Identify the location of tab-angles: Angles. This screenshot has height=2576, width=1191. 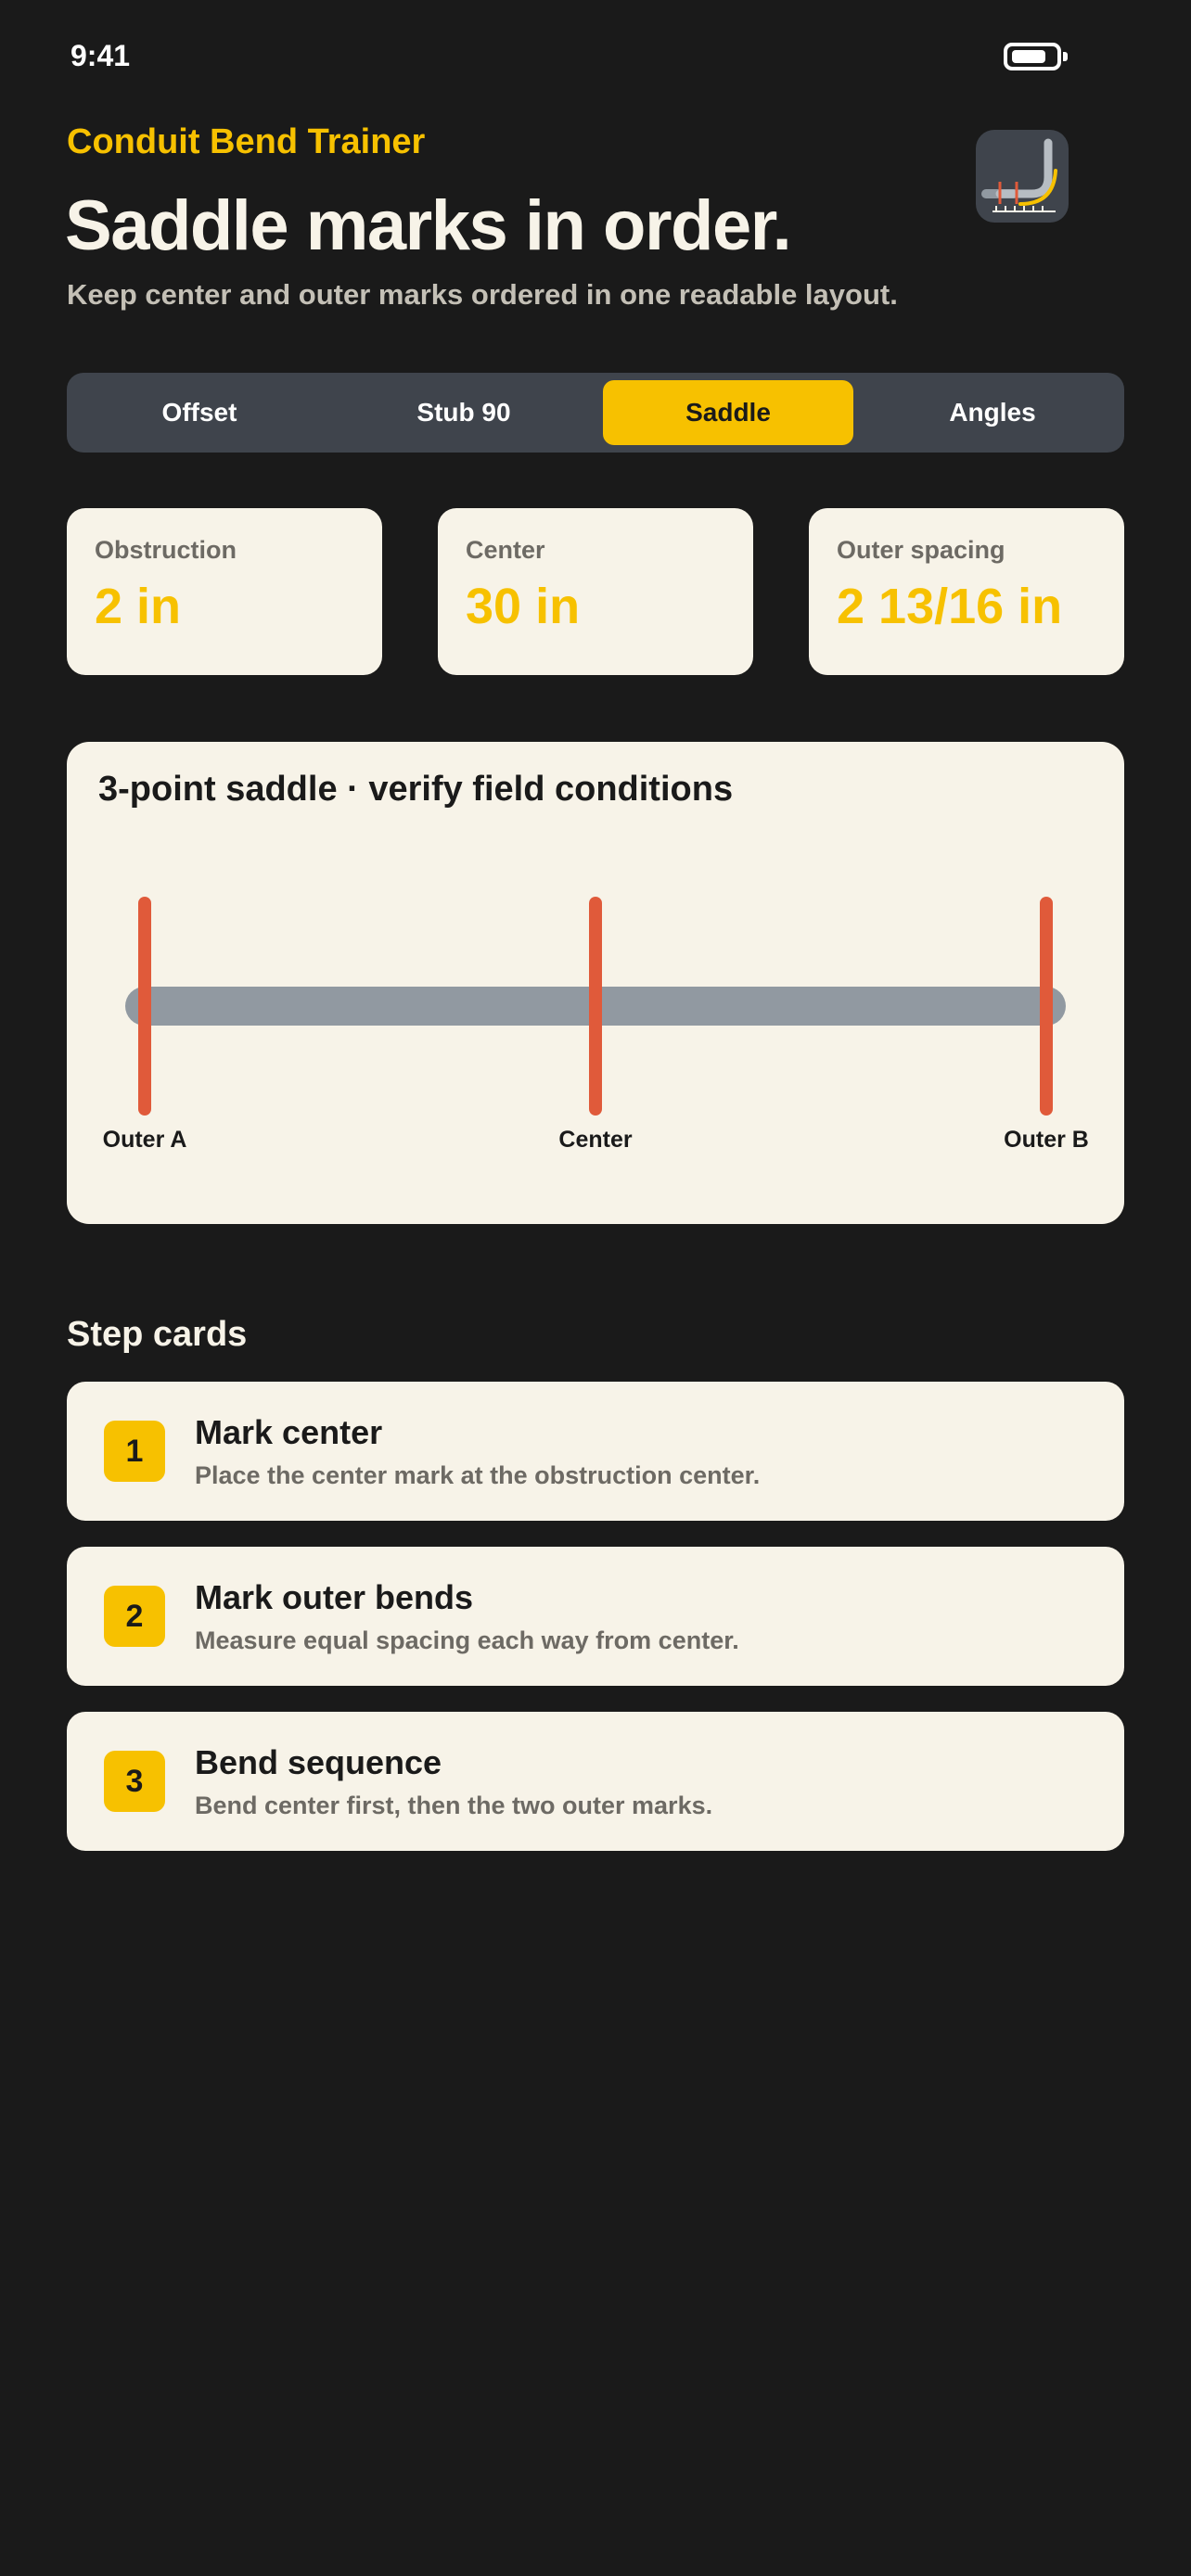
(992, 413).